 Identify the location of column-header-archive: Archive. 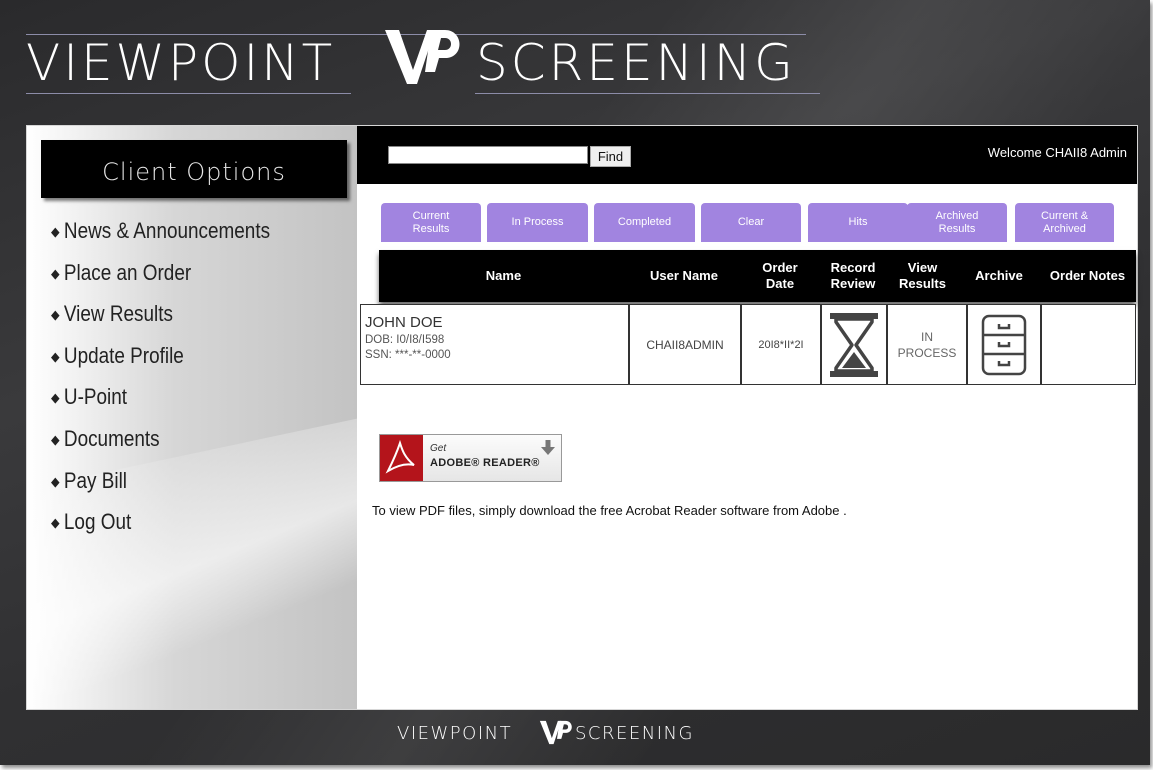
(999, 276).